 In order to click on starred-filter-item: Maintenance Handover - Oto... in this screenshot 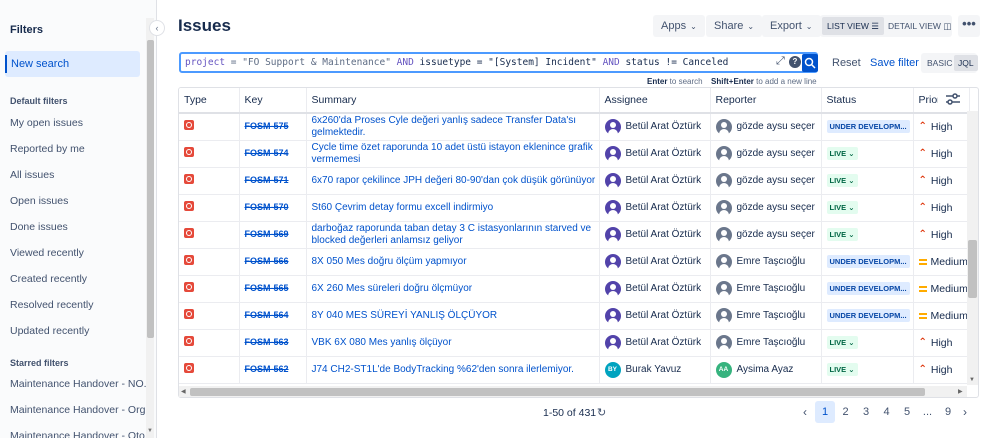, I will do `click(82, 434)`.